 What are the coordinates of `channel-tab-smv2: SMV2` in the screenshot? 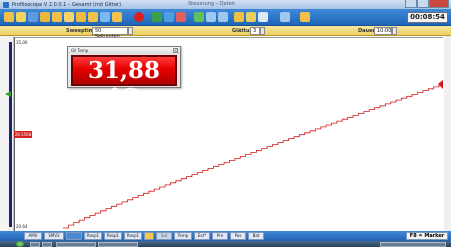 It's located at (54, 236).